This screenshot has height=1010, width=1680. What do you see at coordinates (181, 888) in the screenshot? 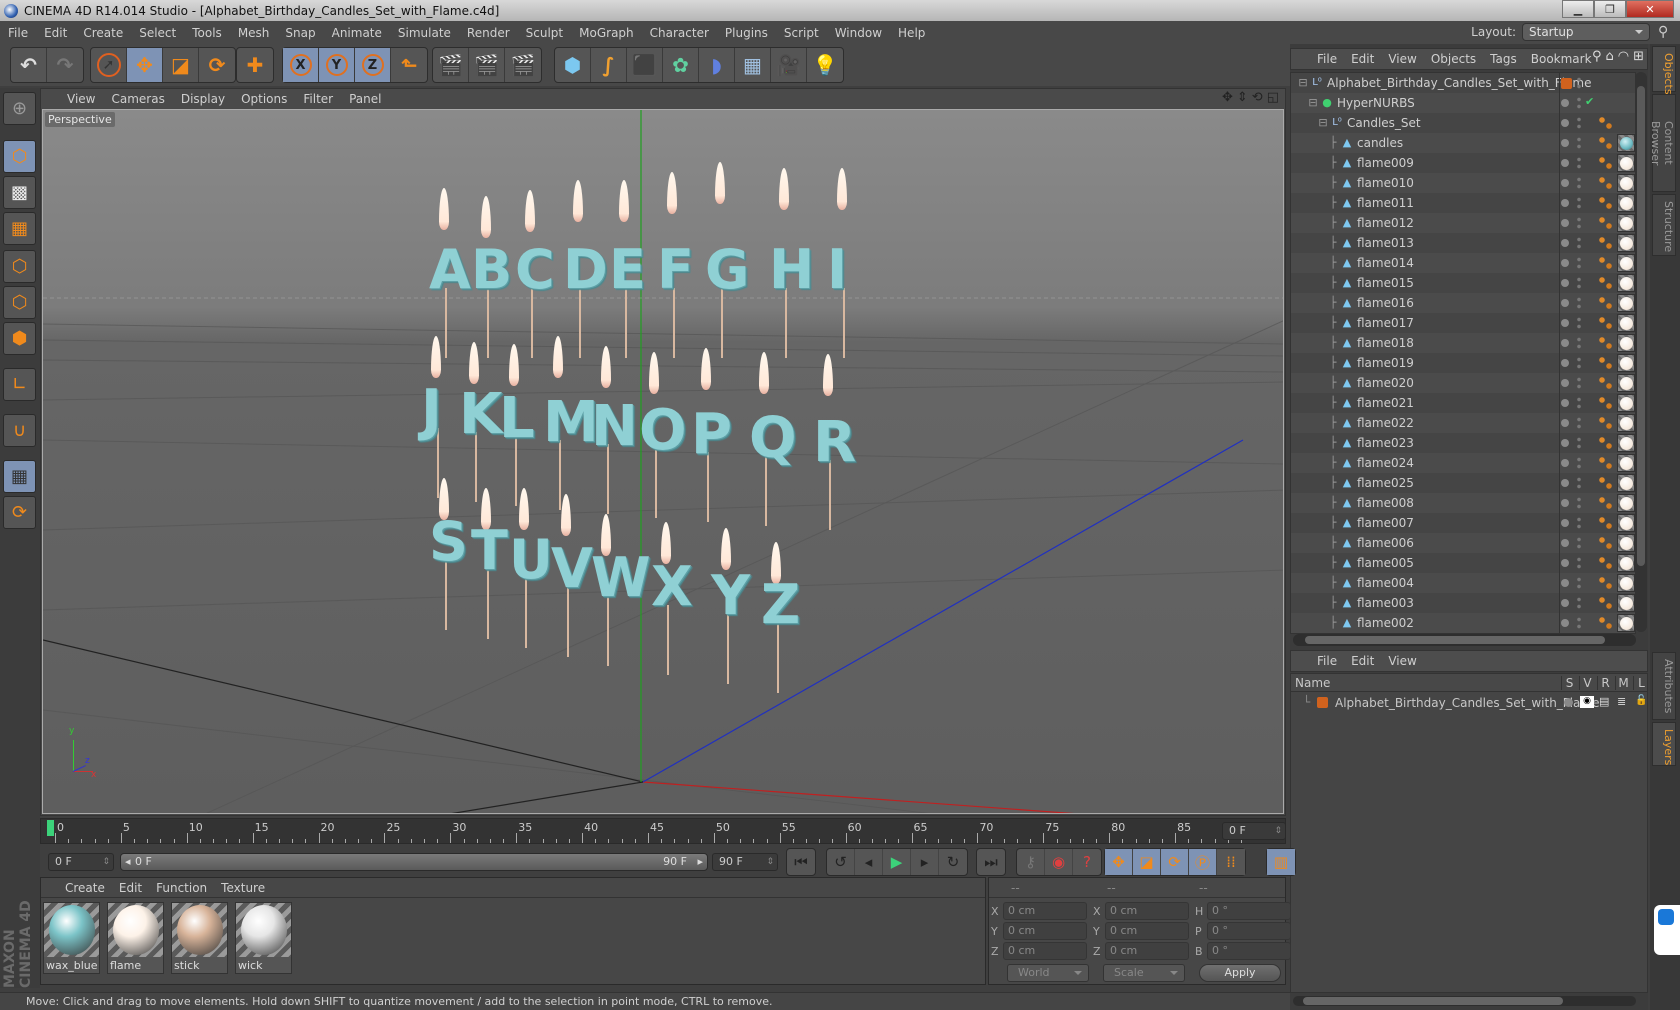
I see `material-menu-function: Function` at bounding box center [181, 888].